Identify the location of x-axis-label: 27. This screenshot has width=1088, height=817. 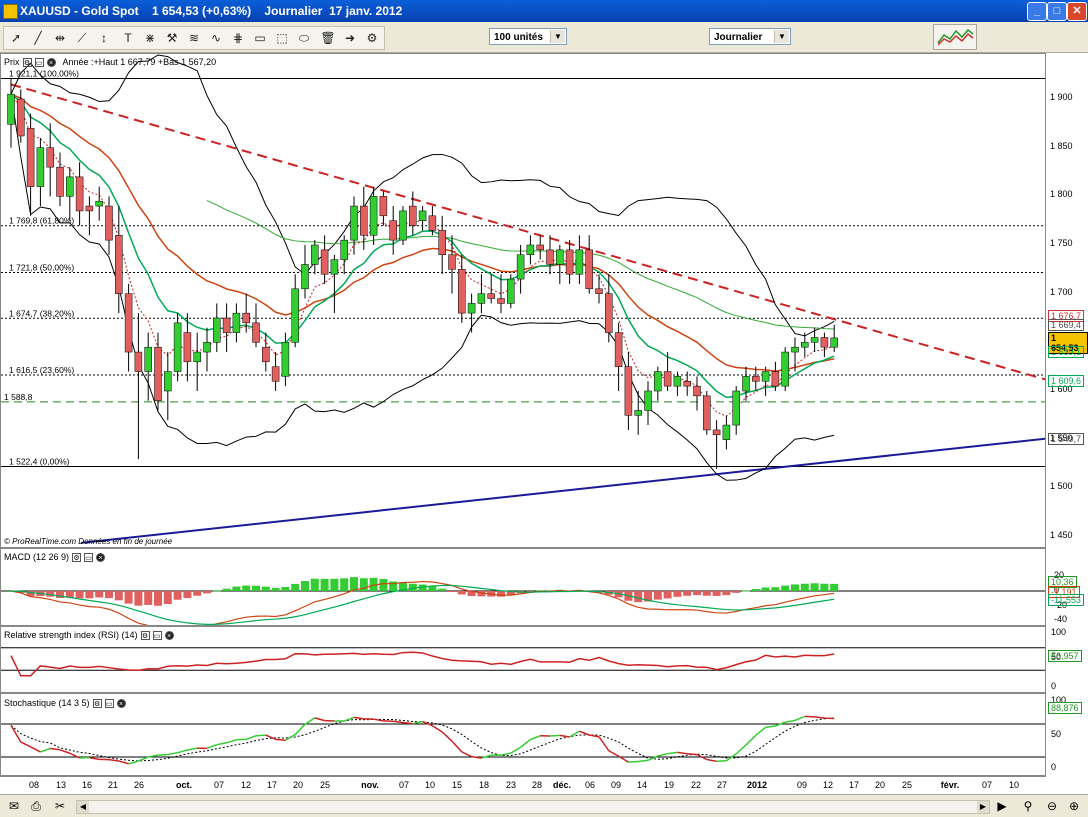
(722, 785).